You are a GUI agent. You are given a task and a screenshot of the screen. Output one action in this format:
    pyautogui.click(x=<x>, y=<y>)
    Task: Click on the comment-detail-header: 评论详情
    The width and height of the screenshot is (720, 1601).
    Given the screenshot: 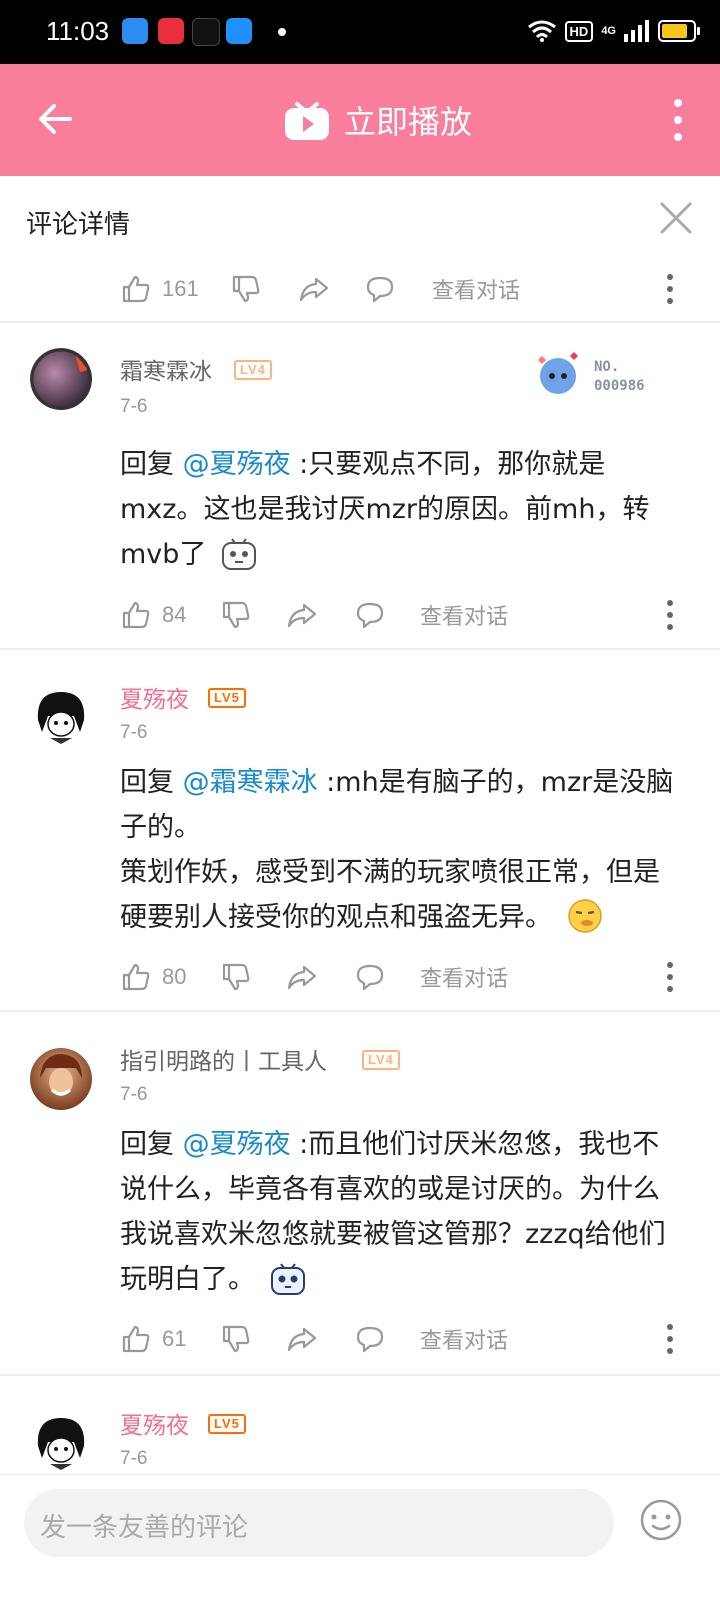 What is the action you would take?
    pyautogui.click(x=360, y=220)
    